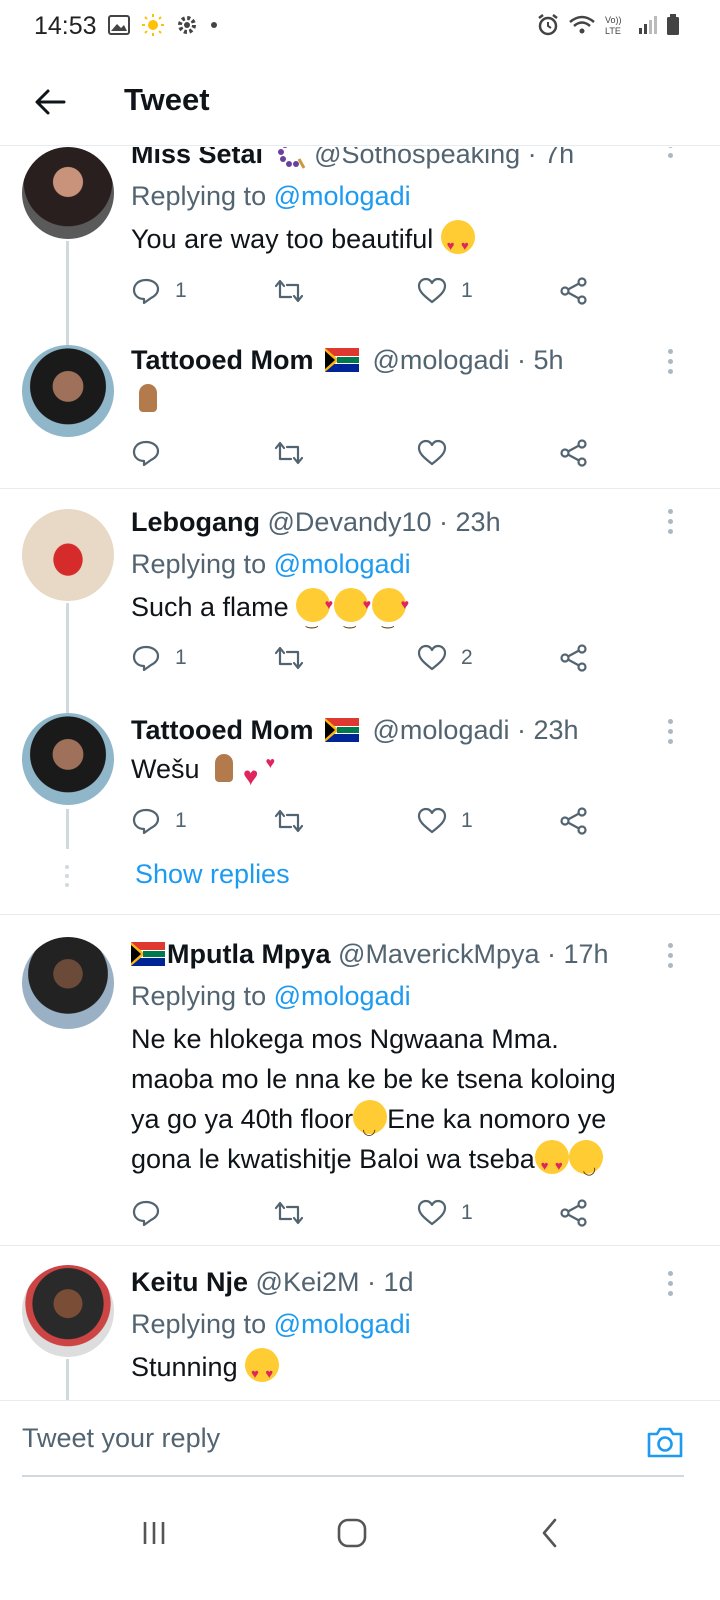  I want to click on tweet-header: Keitu Nje @Kei2M · 1d, so click(405, 1282).